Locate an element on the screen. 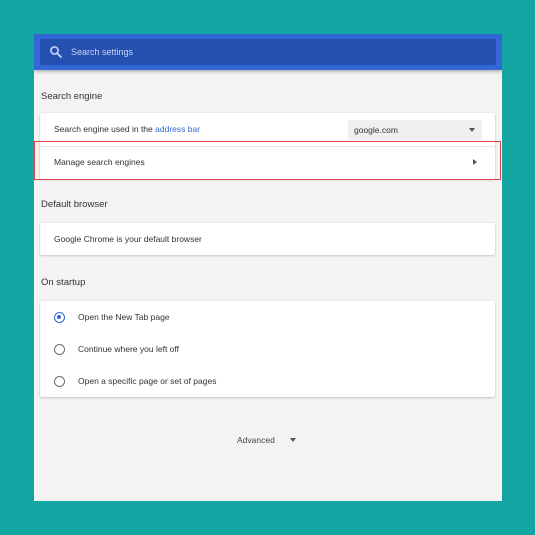 This screenshot has width=535, height=535. default-browser-row: Google Chrome is your default browser is located at coordinates (267, 239).